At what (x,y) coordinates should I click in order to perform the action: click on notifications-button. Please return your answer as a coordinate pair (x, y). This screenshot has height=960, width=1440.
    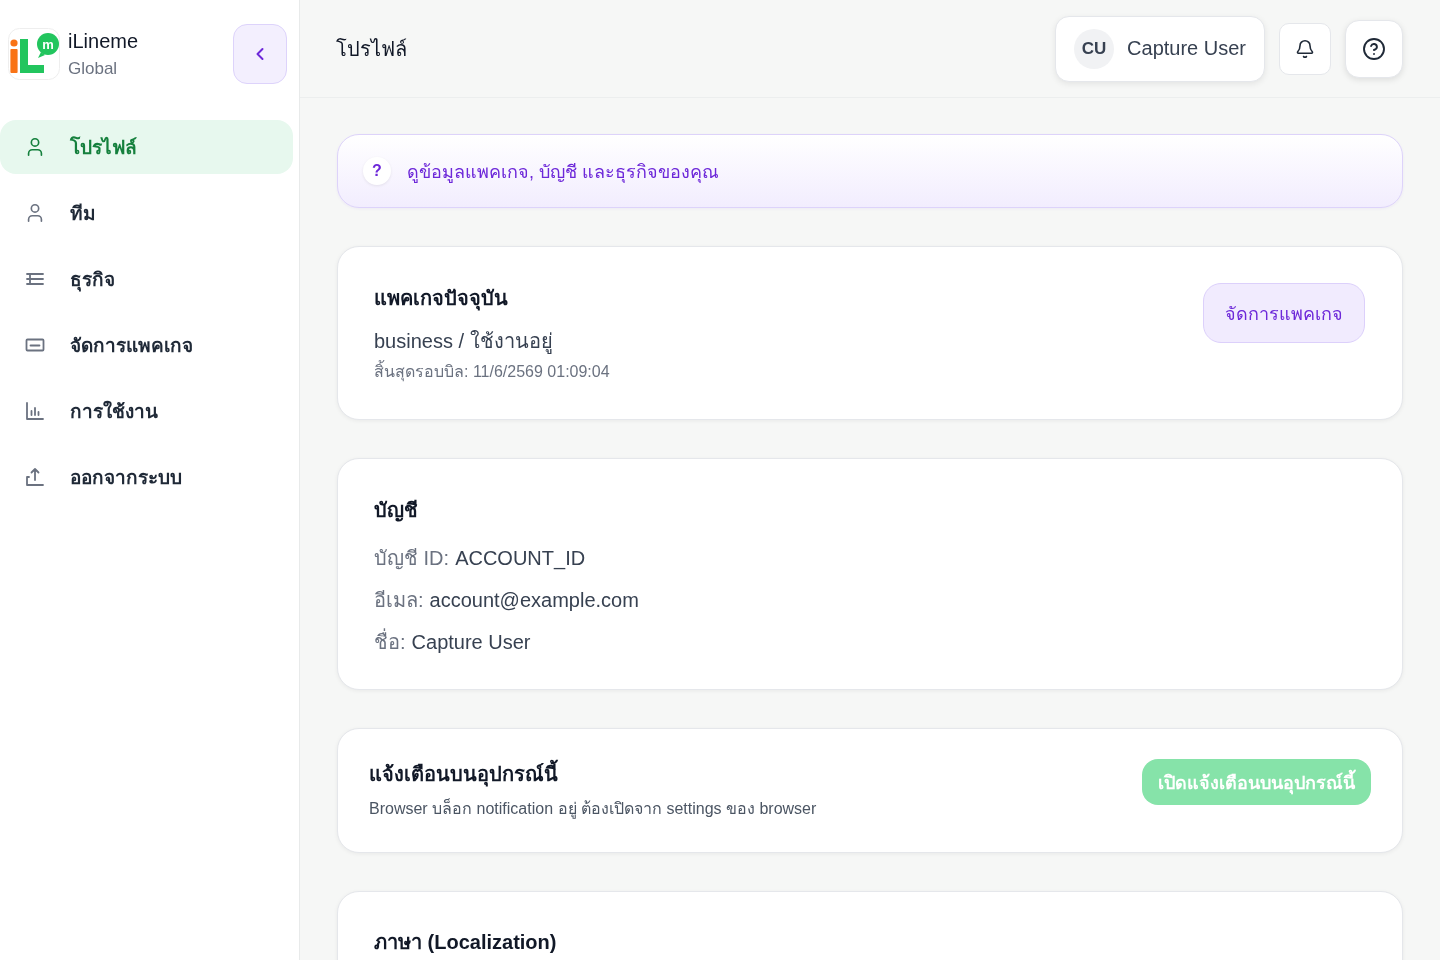
    Looking at the image, I should click on (1305, 48).